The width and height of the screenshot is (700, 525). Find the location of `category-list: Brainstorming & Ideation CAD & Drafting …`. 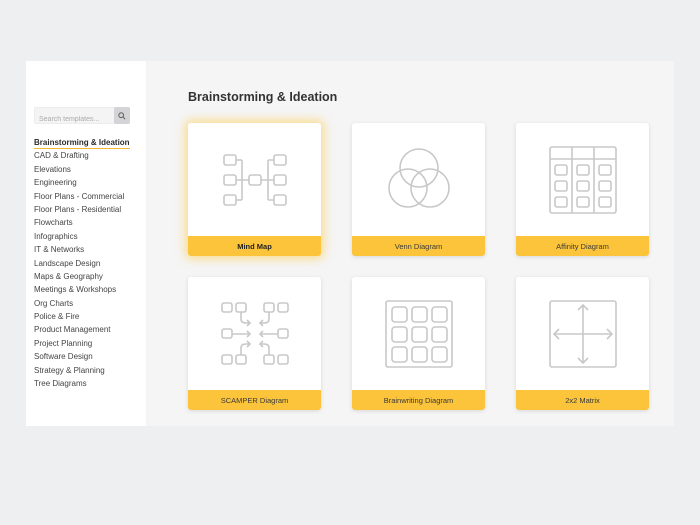

category-list: Brainstorming & Ideation CAD & Drafting … is located at coordinates (90, 263).